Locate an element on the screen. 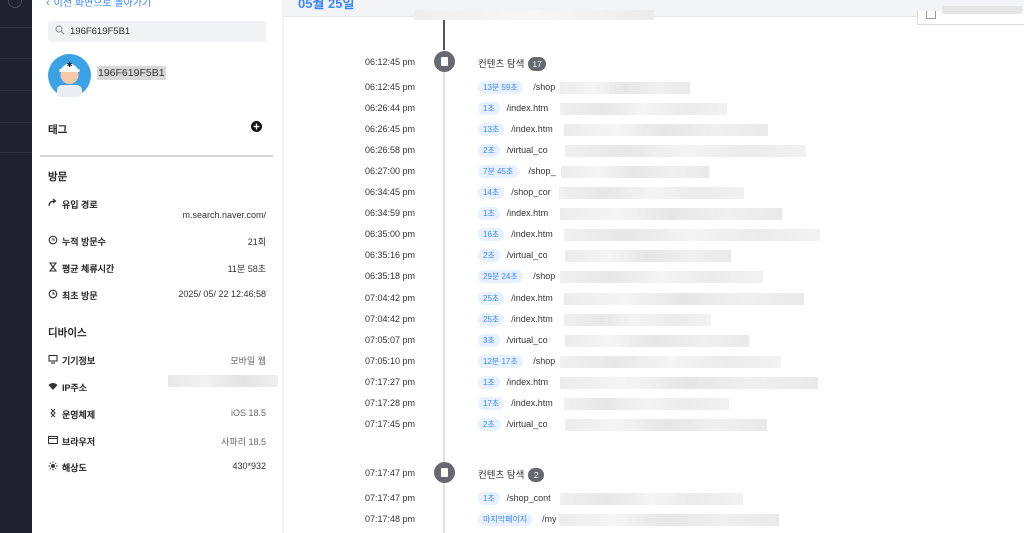 This screenshot has height=533, width=1024. visit-section-title: 방문 is located at coordinates (58, 177).